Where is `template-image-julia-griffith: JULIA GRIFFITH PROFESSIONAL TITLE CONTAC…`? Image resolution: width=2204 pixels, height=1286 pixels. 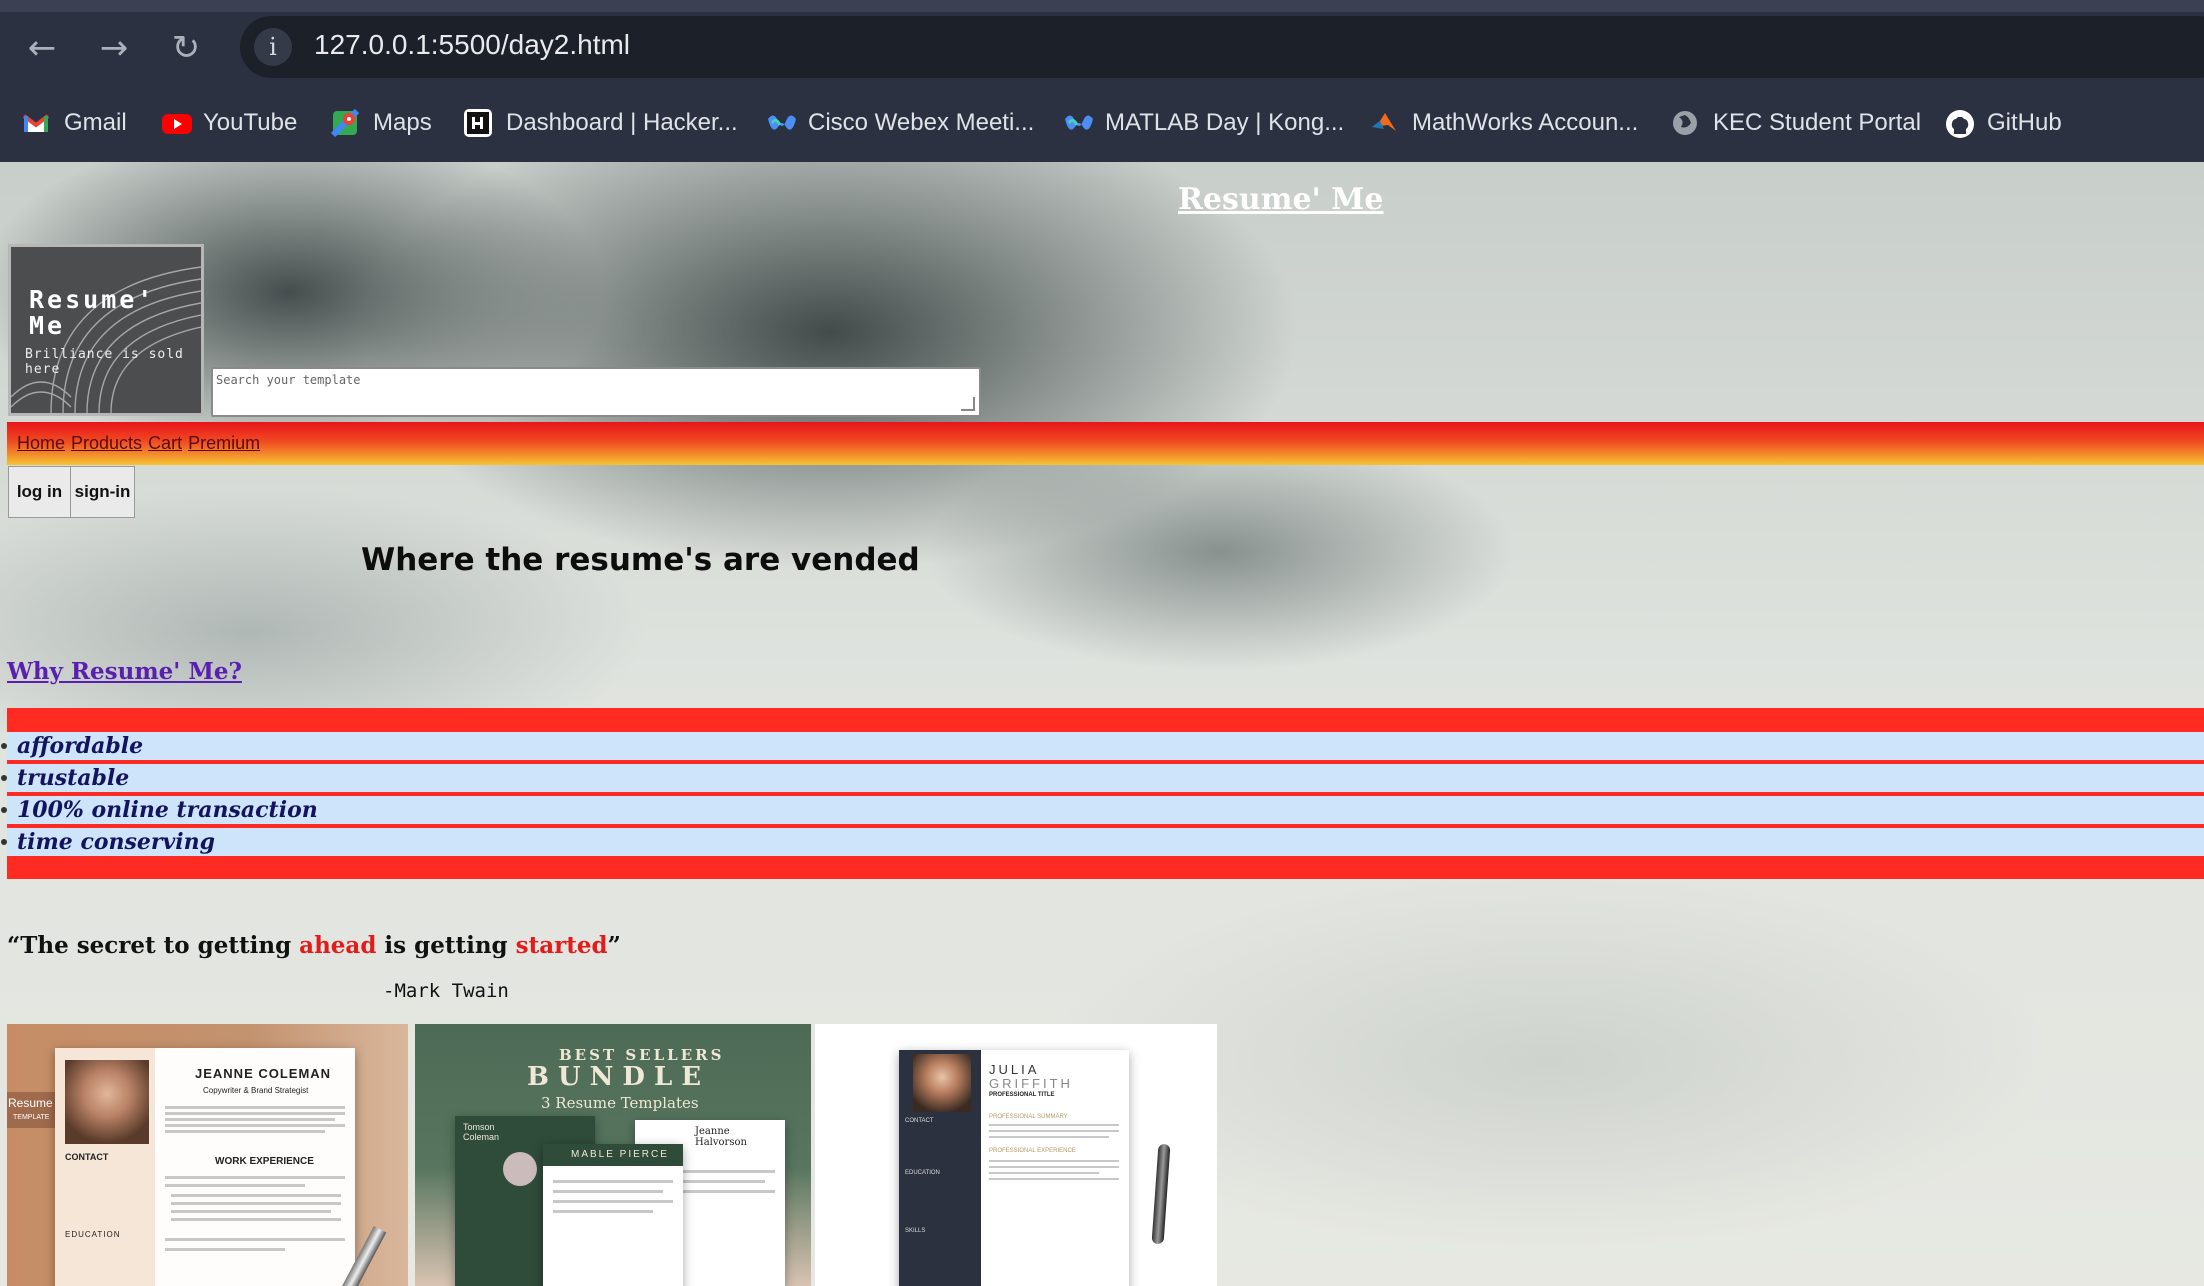 template-image-julia-griffith: JULIA GRIFFITH PROFESSIONAL TITLE CONTAC… is located at coordinates (1016, 1155).